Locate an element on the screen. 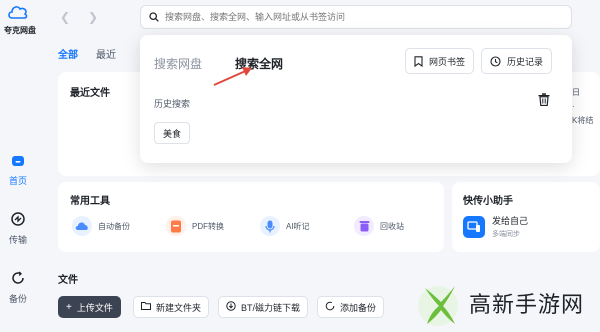 Image resolution: width=600 pixels, height=332 pixels. forward-arrow-icon: ❯ is located at coordinates (93, 17).